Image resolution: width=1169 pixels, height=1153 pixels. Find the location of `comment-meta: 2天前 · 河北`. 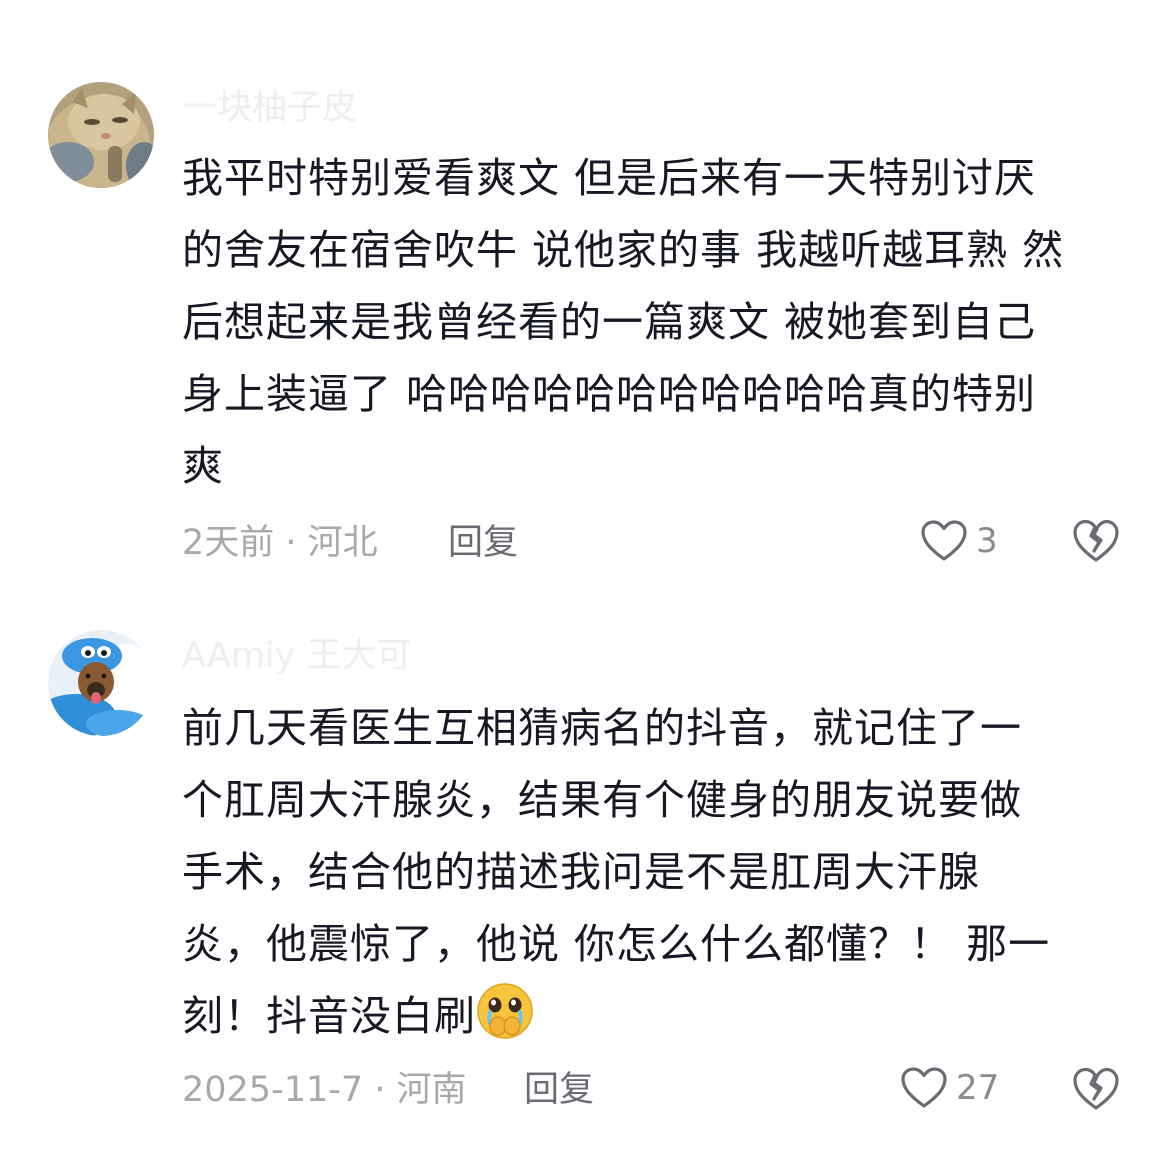

comment-meta: 2天前 · 河北 is located at coordinates (280, 543).